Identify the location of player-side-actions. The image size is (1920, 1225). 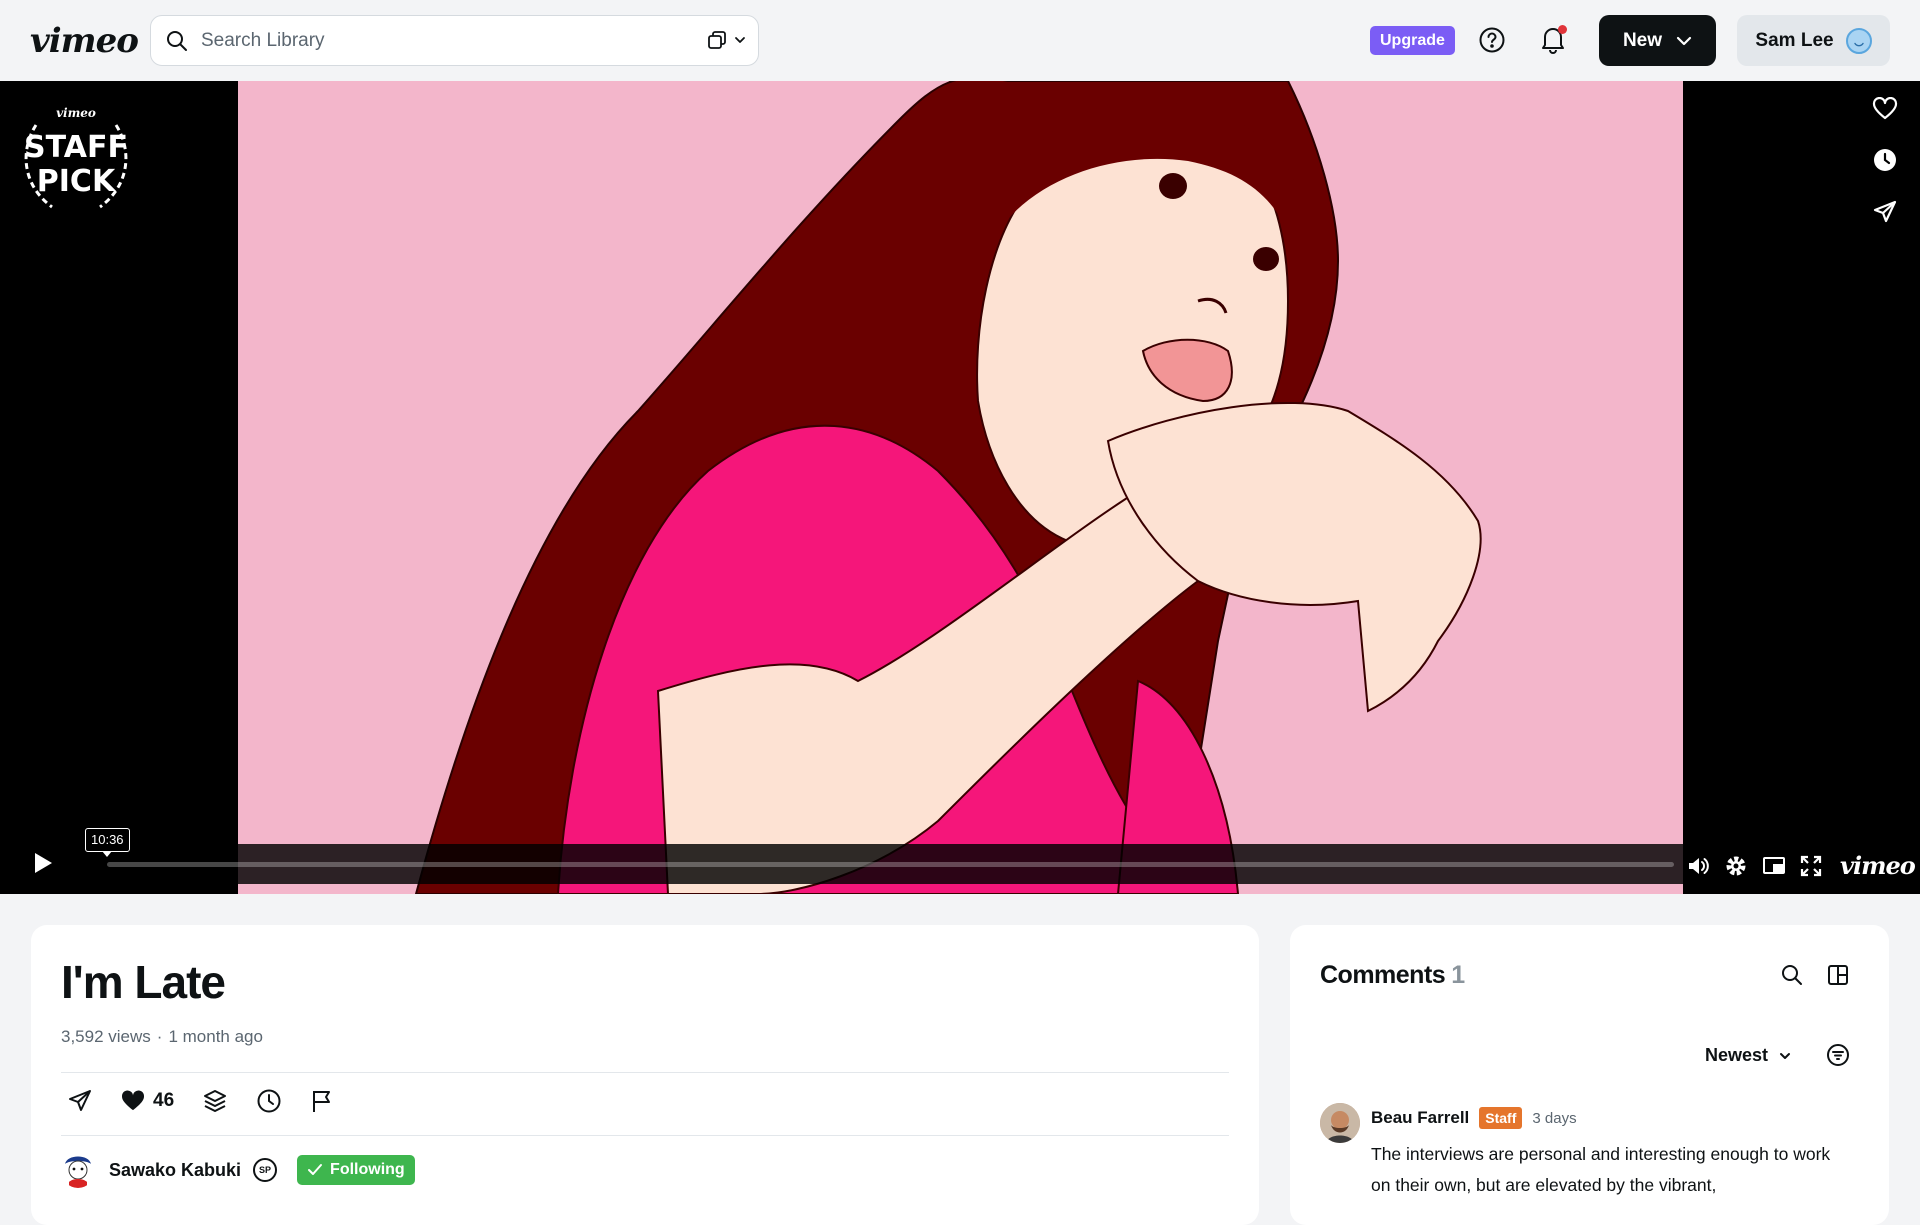
(1885, 161).